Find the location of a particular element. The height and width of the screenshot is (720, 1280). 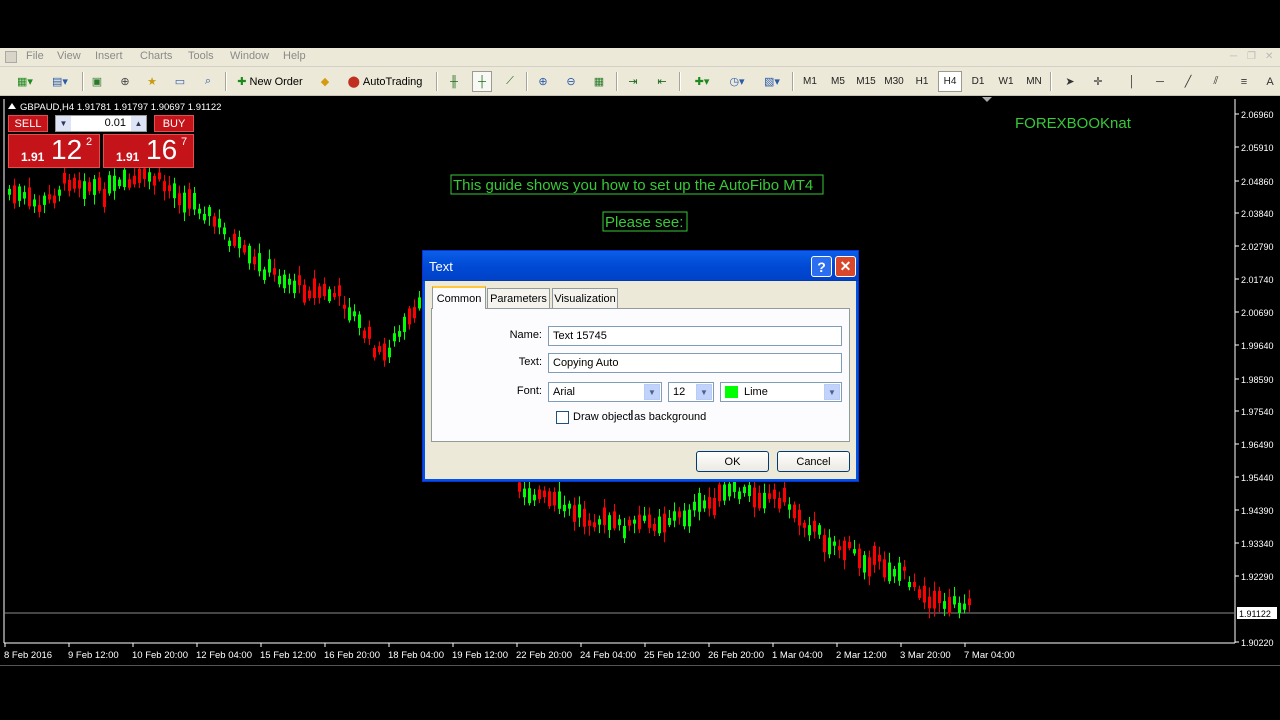

tab-common: Common is located at coordinates (459, 297).